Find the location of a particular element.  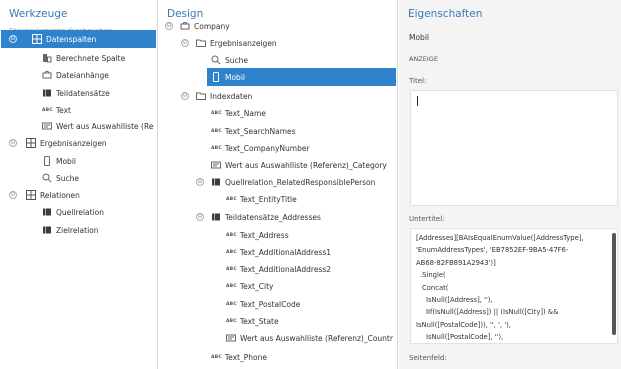

design-node-text-state: ABC Text_State is located at coordinates (252, 321).